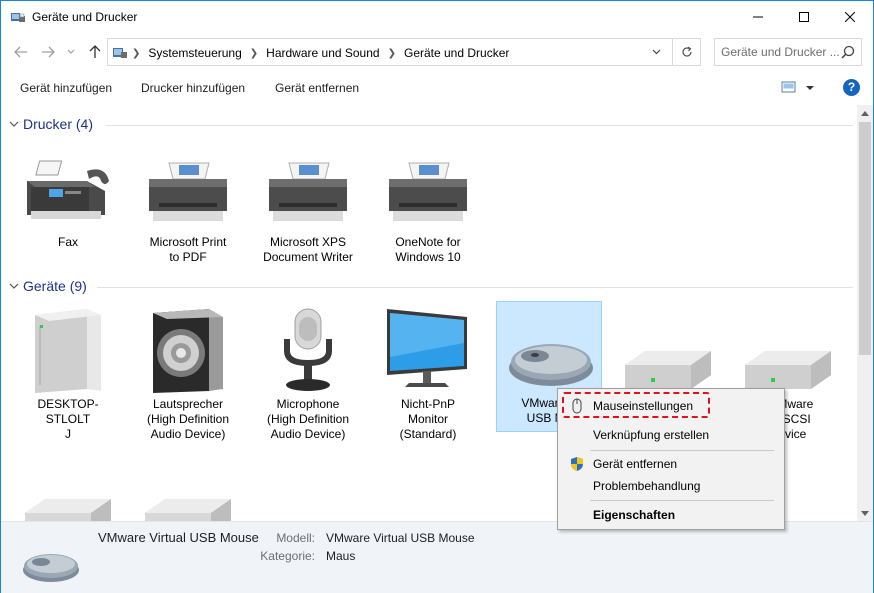 The width and height of the screenshot is (874, 593). I want to click on device-tile-desktop-stloltj: DESKTOP-STLOLT J, so click(68, 372).